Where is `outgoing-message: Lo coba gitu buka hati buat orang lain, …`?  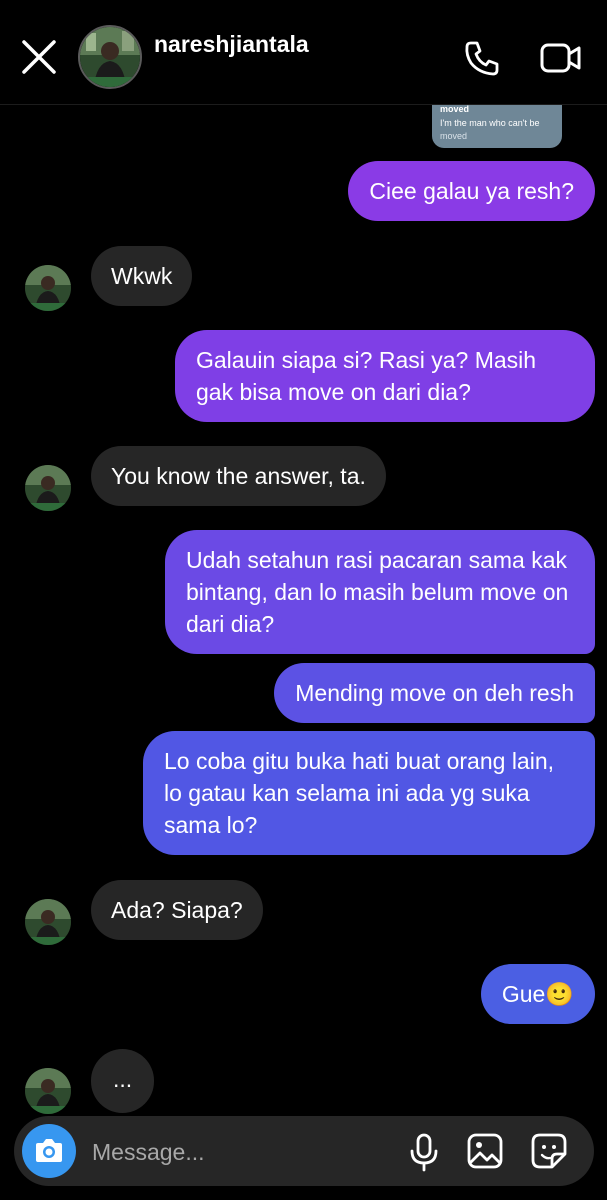
outgoing-message: Lo coba gitu buka hati buat orang lain, … is located at coordinates (369, 793).